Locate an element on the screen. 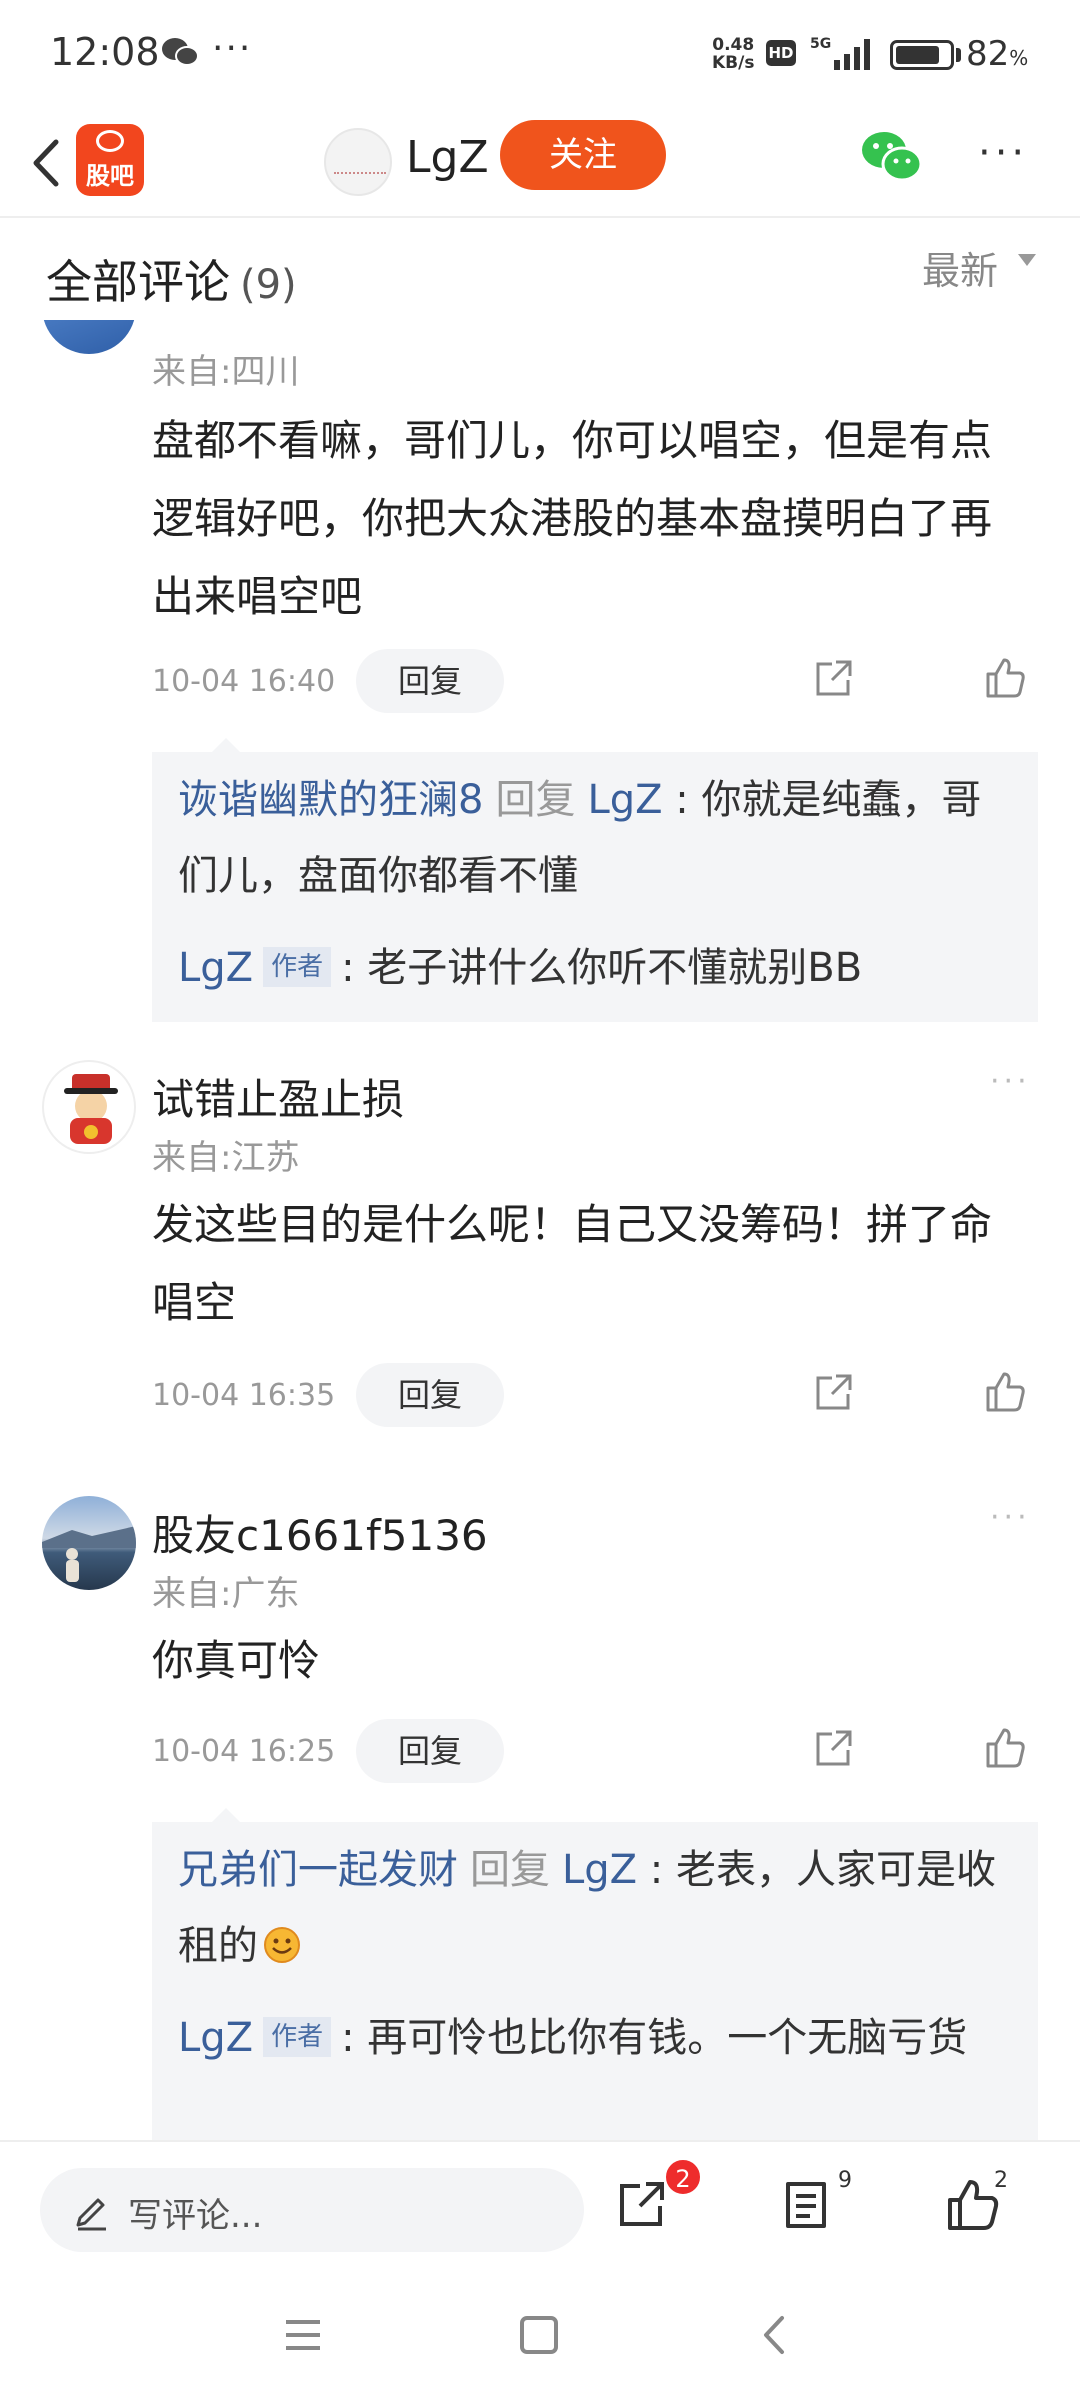 The width and height of the screenshot is (1080, 2400). home-square-icon is located at coordinates (539, 2335).